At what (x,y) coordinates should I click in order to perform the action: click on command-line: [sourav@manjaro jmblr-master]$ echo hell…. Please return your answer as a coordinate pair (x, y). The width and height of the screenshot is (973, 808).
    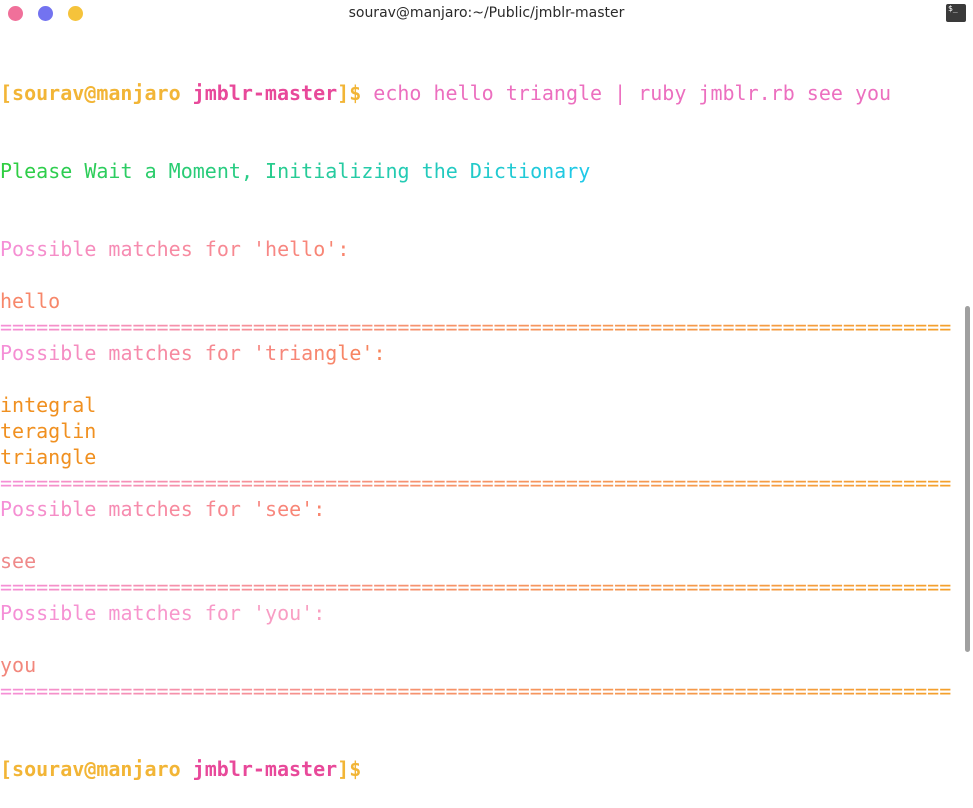
    Looking at the image, I should click on (481, 93).